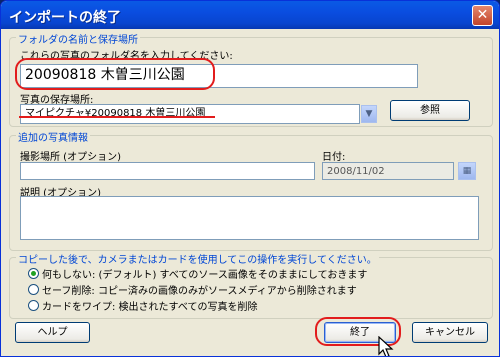  I want to click on save-location-select: マイピクチャ¥20090818 木曽三川公園, so click(190, 114).